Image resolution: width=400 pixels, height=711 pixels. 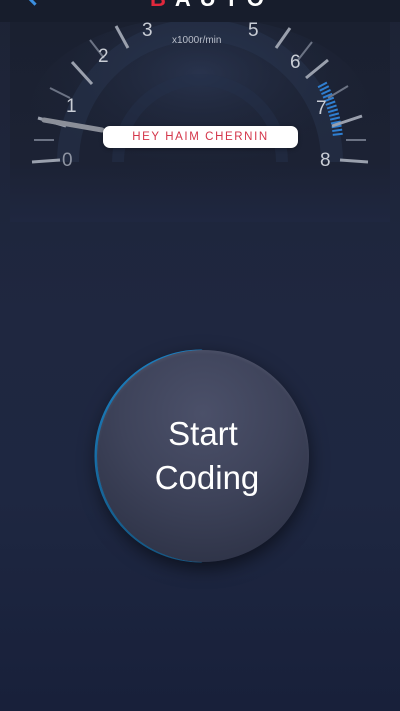 I want to click on start-label-line1: Start, so click(x=203, y=433).